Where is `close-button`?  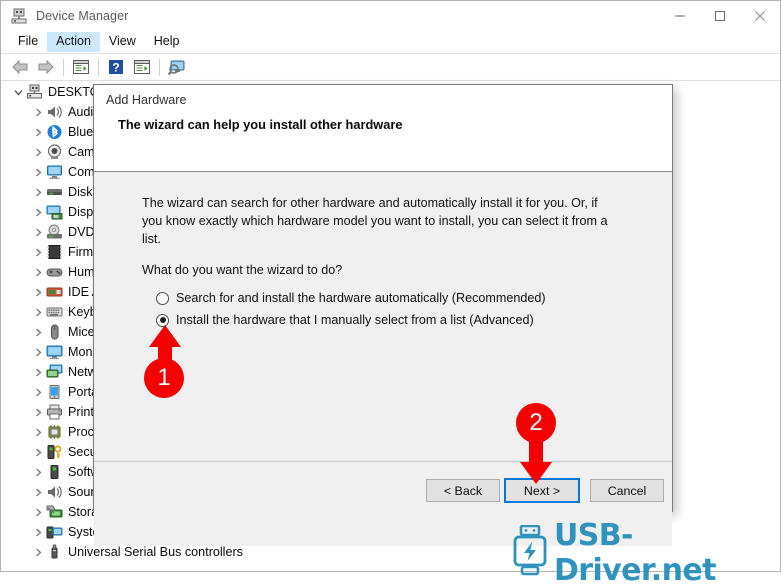 close-button is located at coordinates (760, 16).